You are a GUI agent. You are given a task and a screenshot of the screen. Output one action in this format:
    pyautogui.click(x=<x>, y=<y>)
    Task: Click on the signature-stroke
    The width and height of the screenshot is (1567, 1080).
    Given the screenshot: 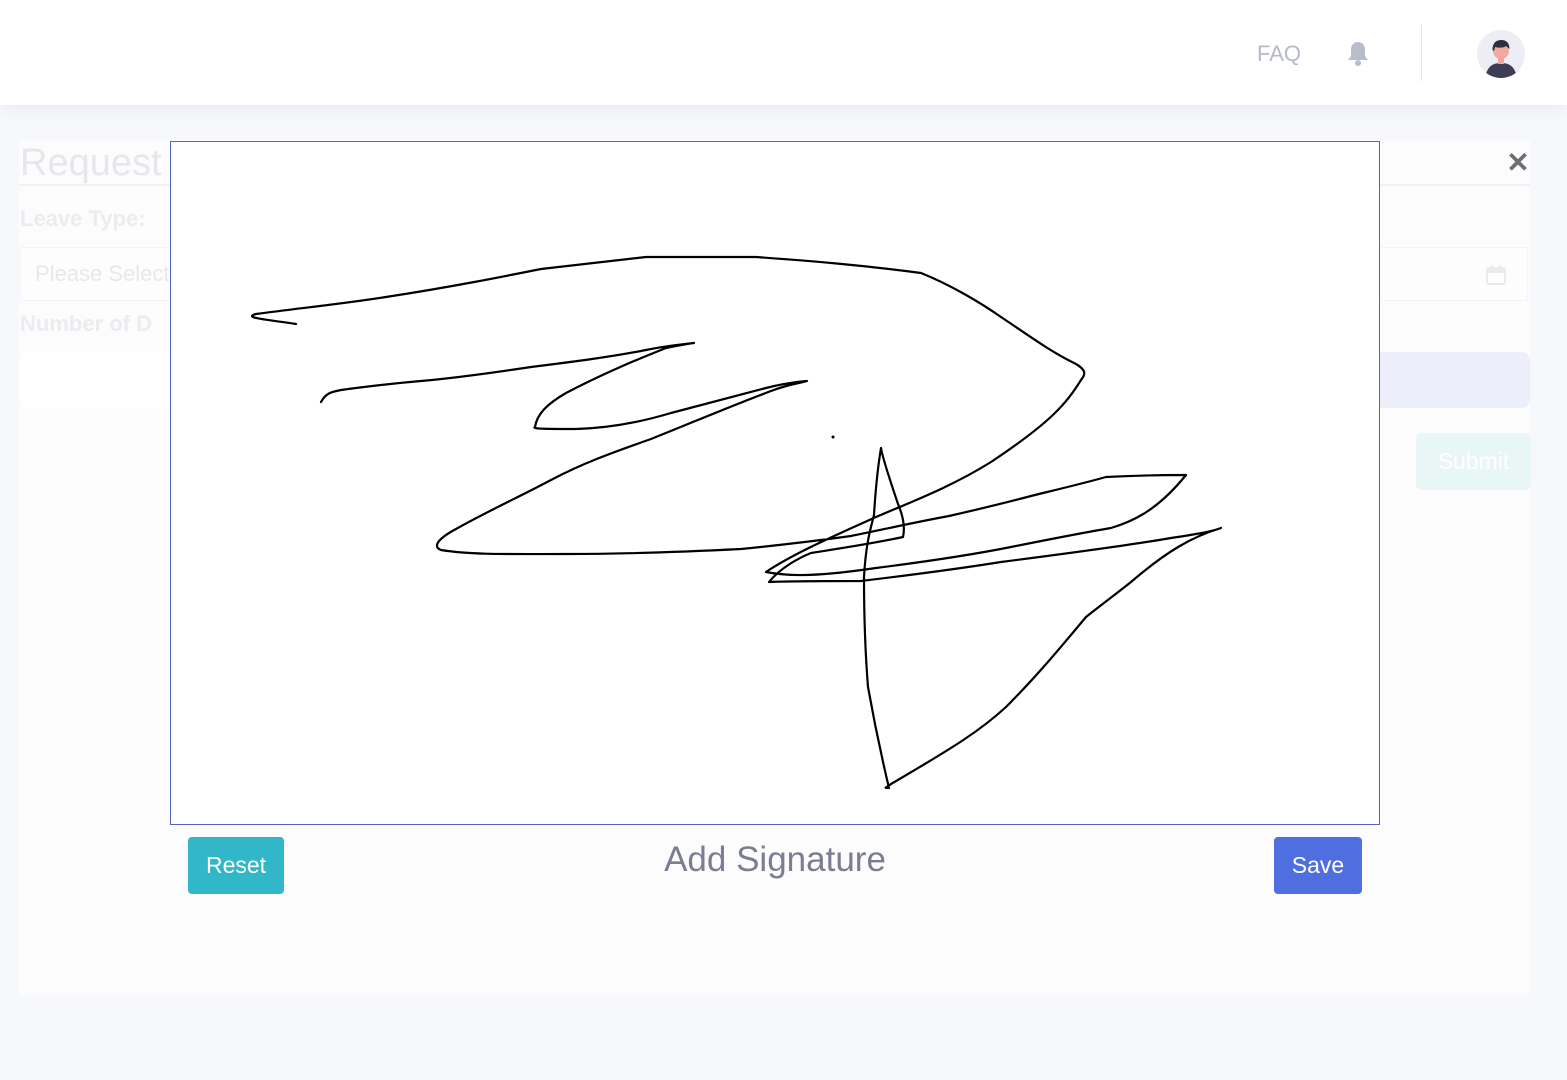 What is the action you would take?
    pyautogui.click(x=995, y=618)
    